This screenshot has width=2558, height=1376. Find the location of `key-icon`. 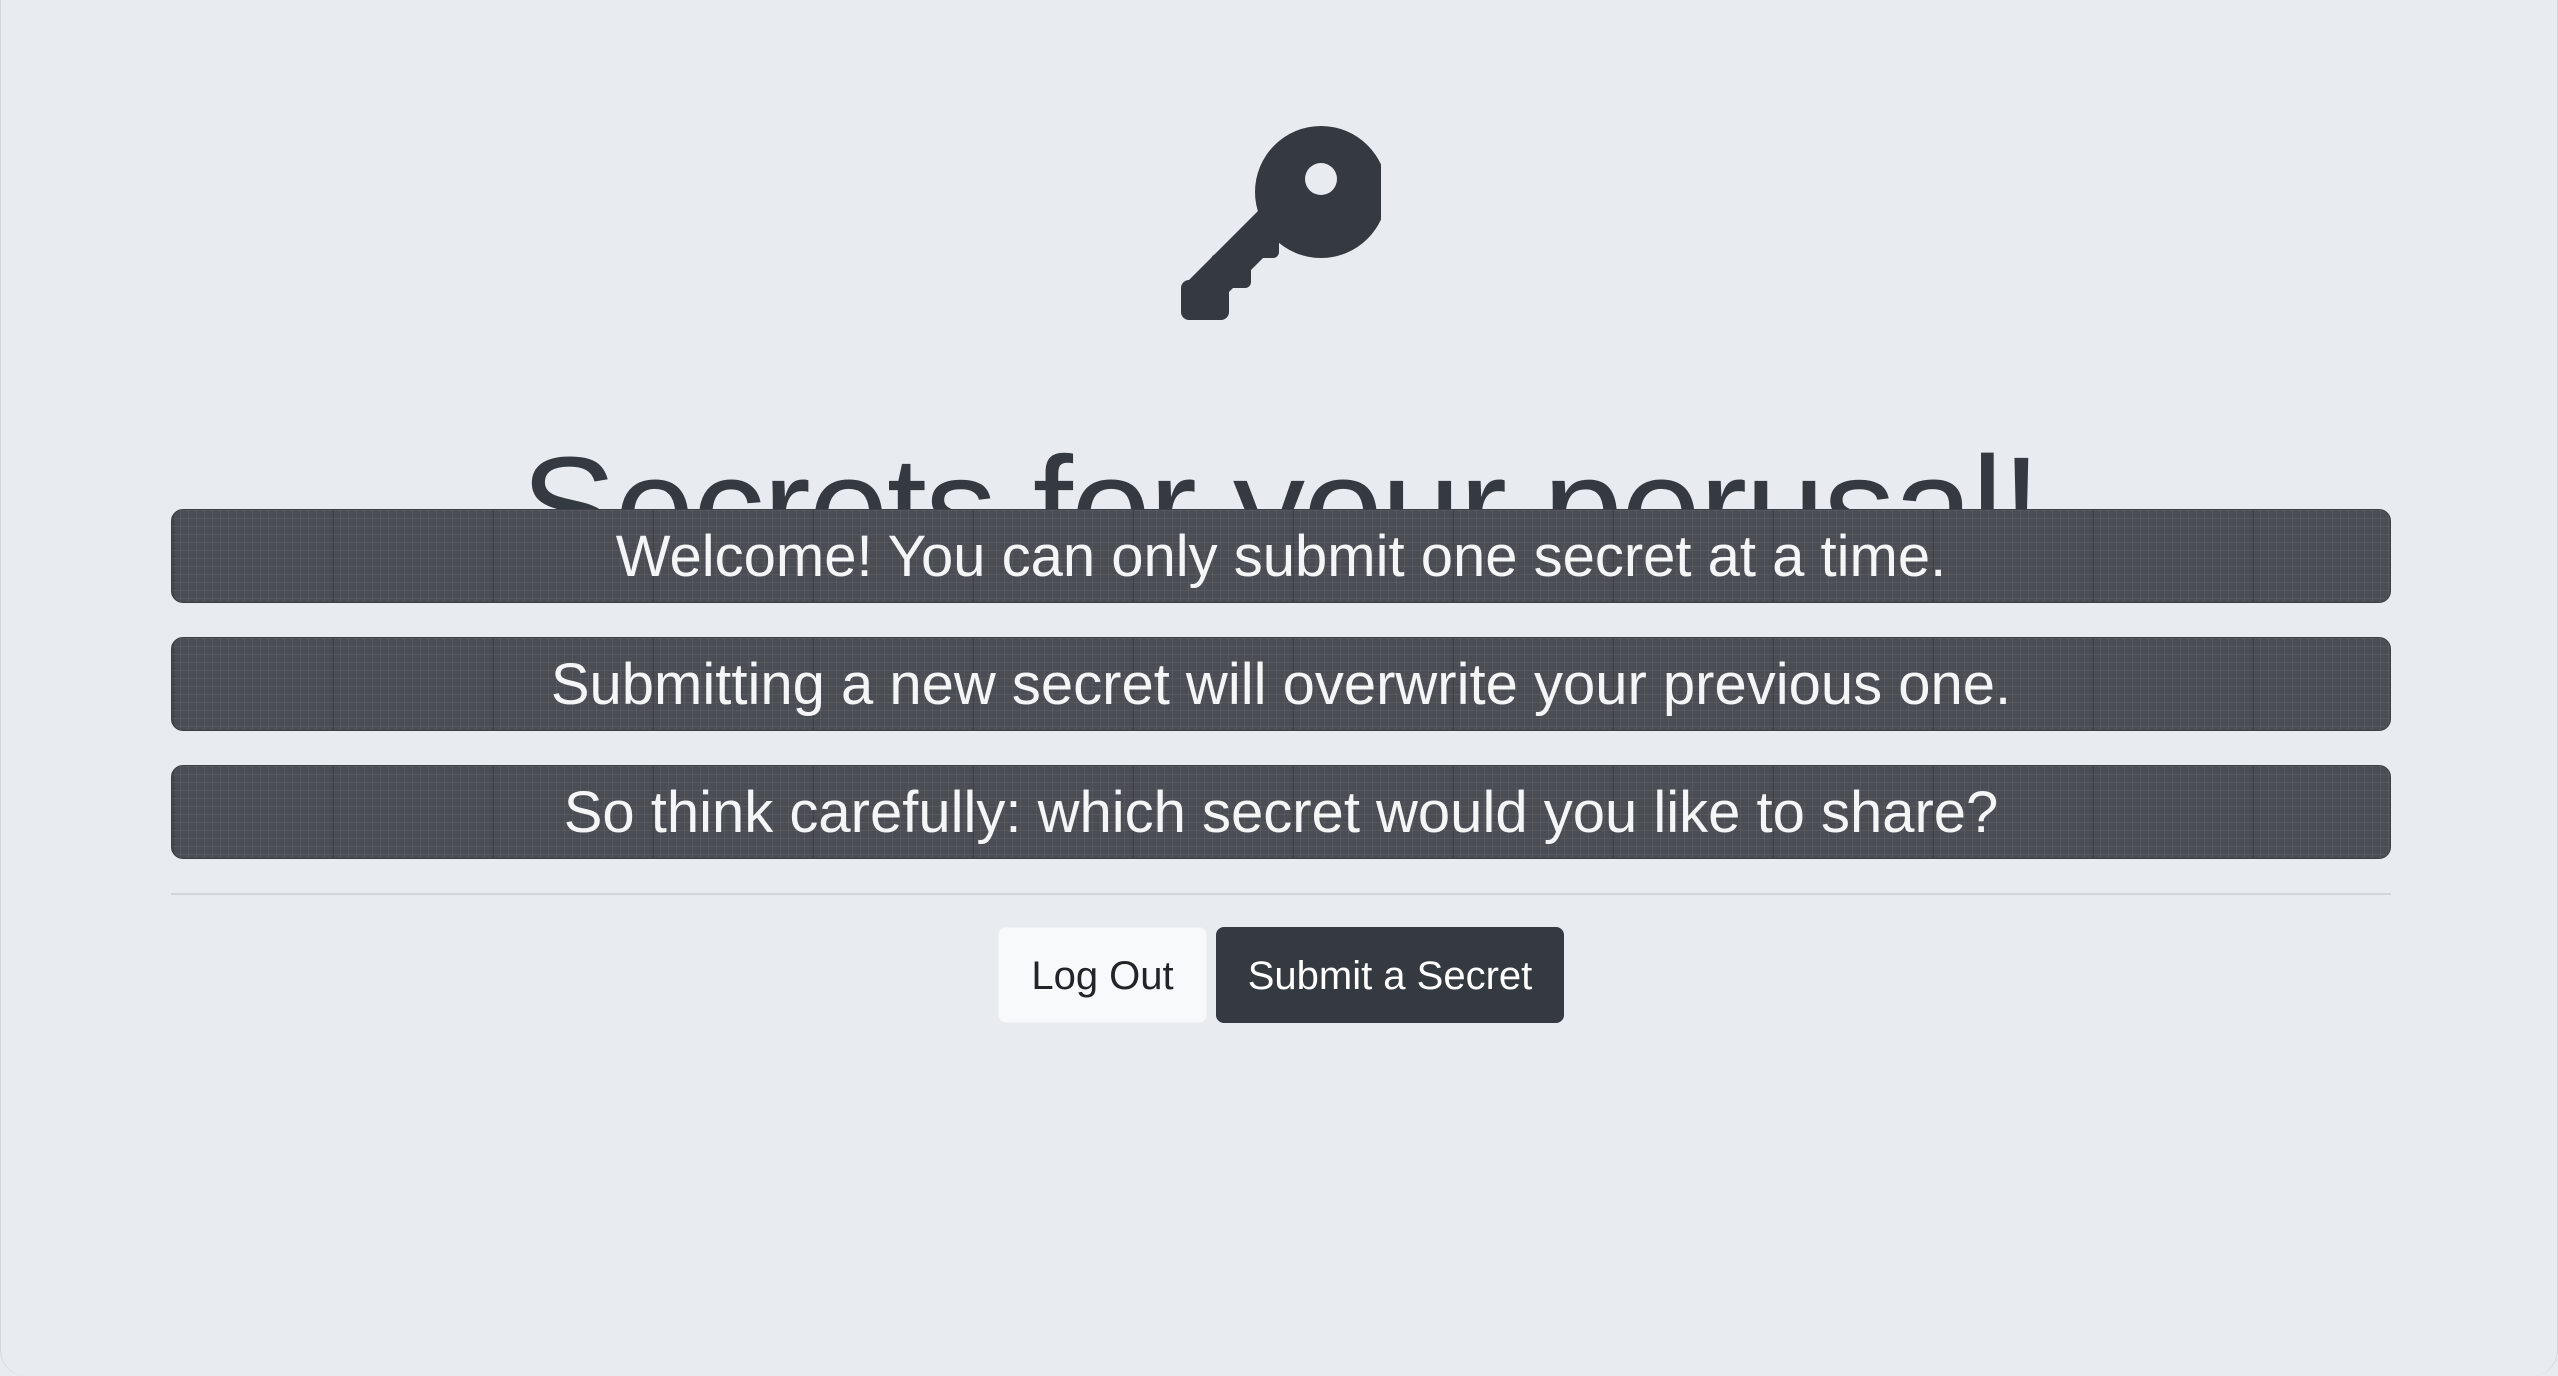

key-icon is located at coordinates (1281, 224).